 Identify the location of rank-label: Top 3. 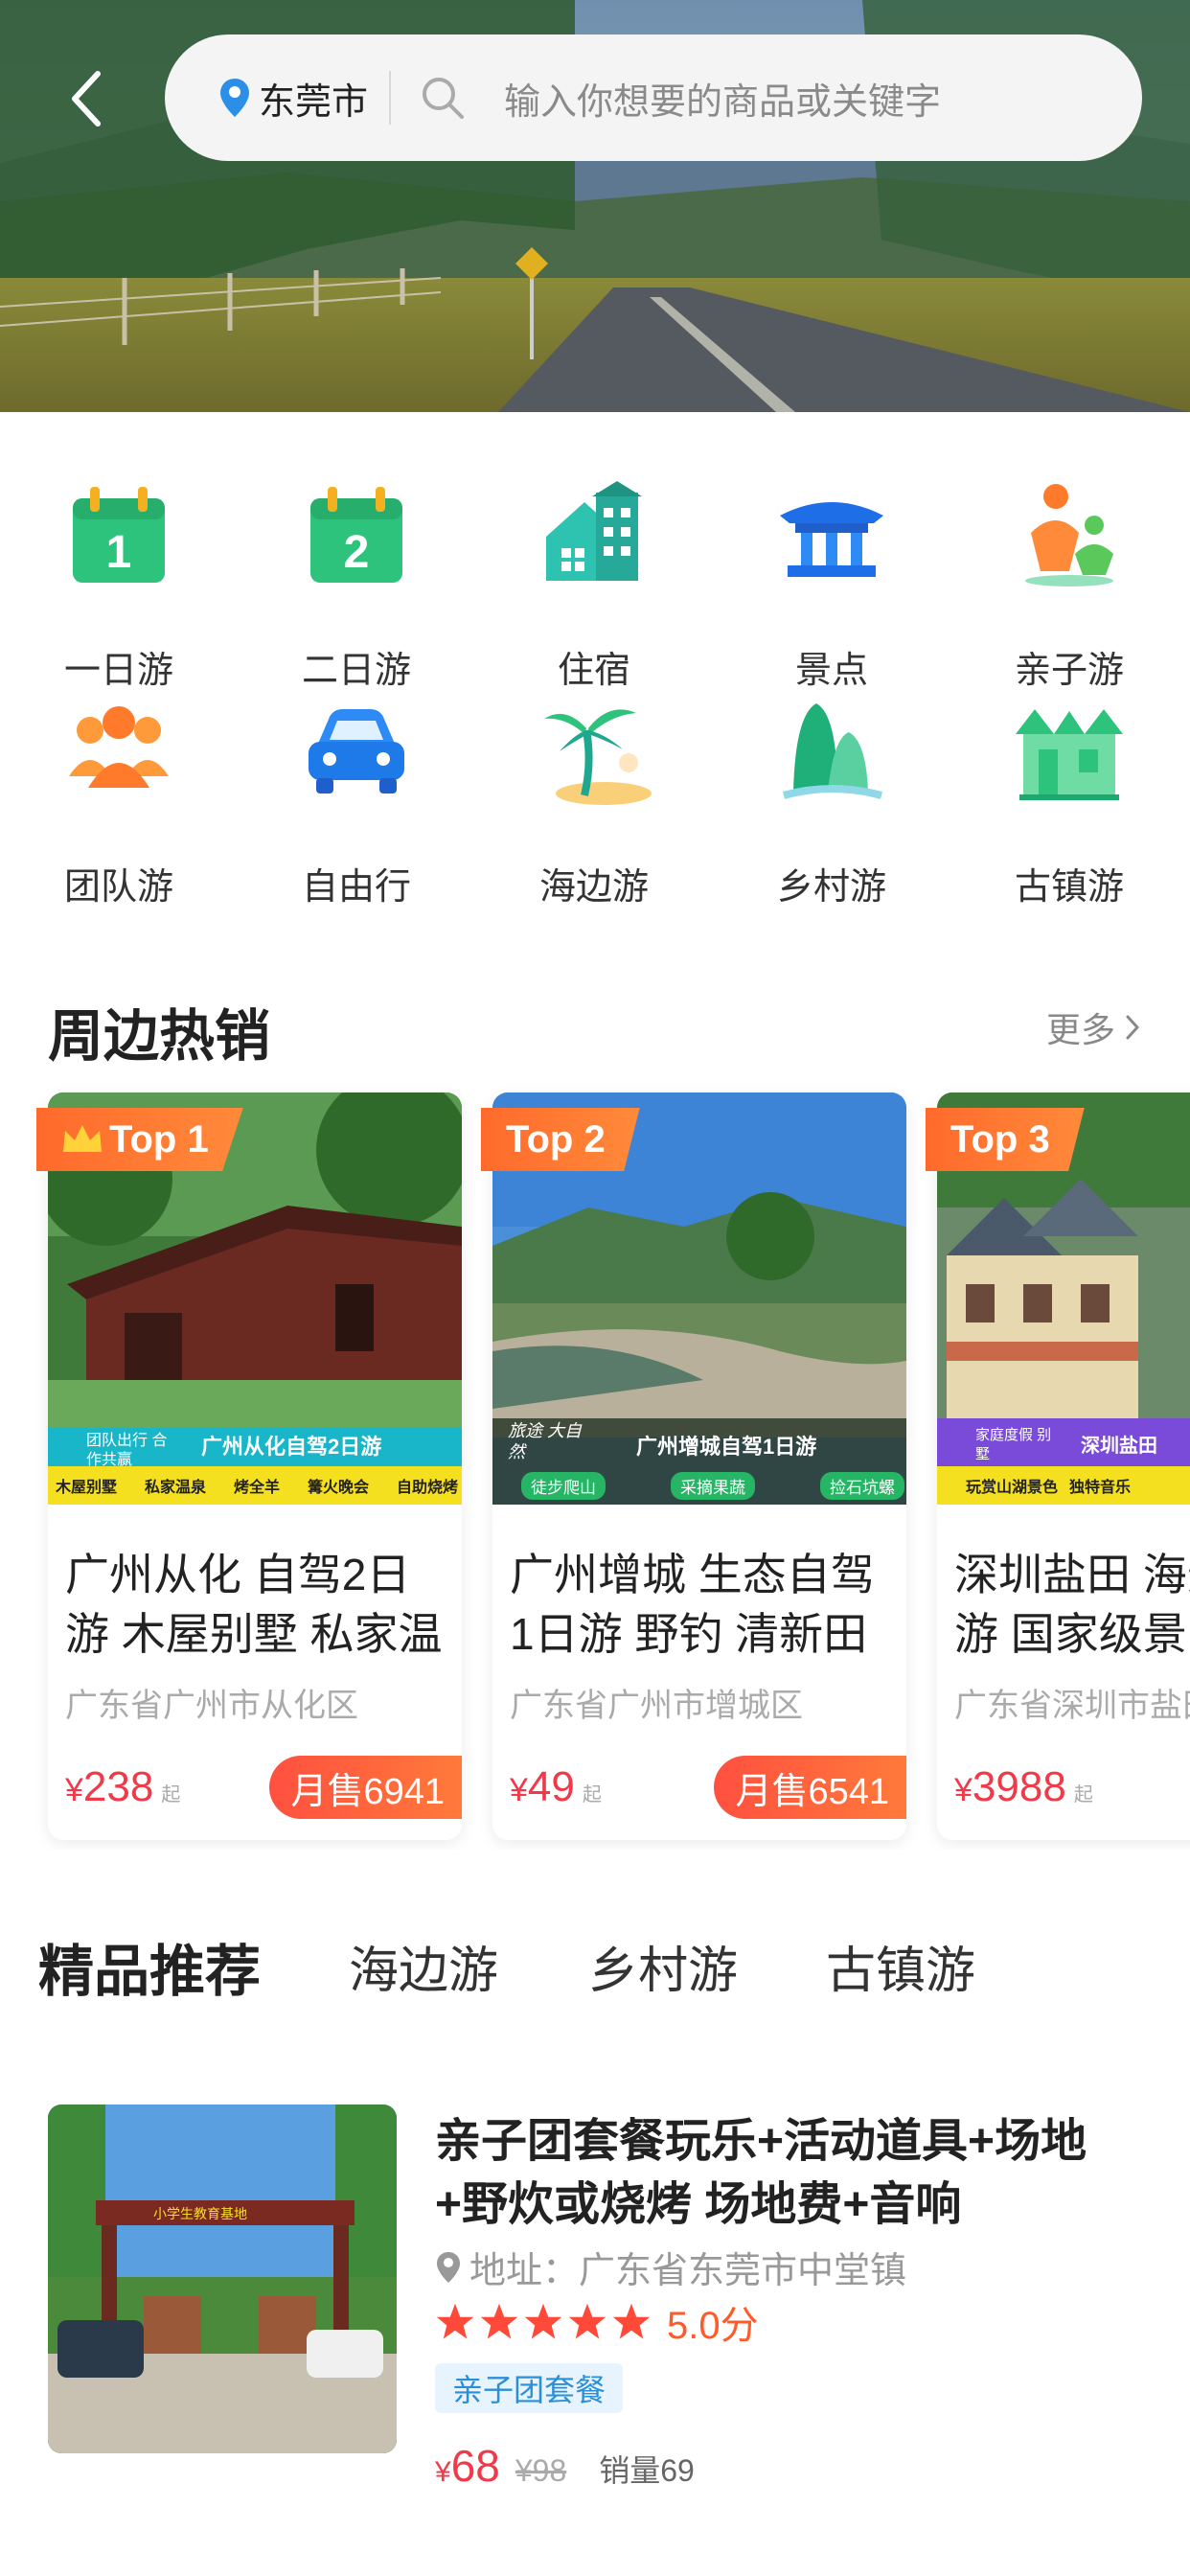
(1000, 1139).